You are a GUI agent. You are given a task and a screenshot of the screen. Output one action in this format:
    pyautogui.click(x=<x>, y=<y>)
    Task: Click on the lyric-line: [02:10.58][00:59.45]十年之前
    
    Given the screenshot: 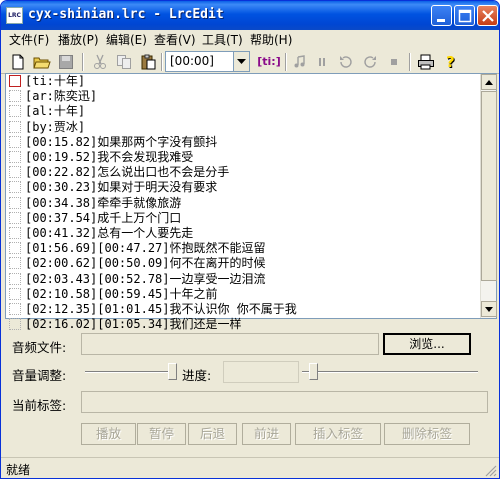 What is the action you would take?
    pyautogui.click(x=161, y=294)
    